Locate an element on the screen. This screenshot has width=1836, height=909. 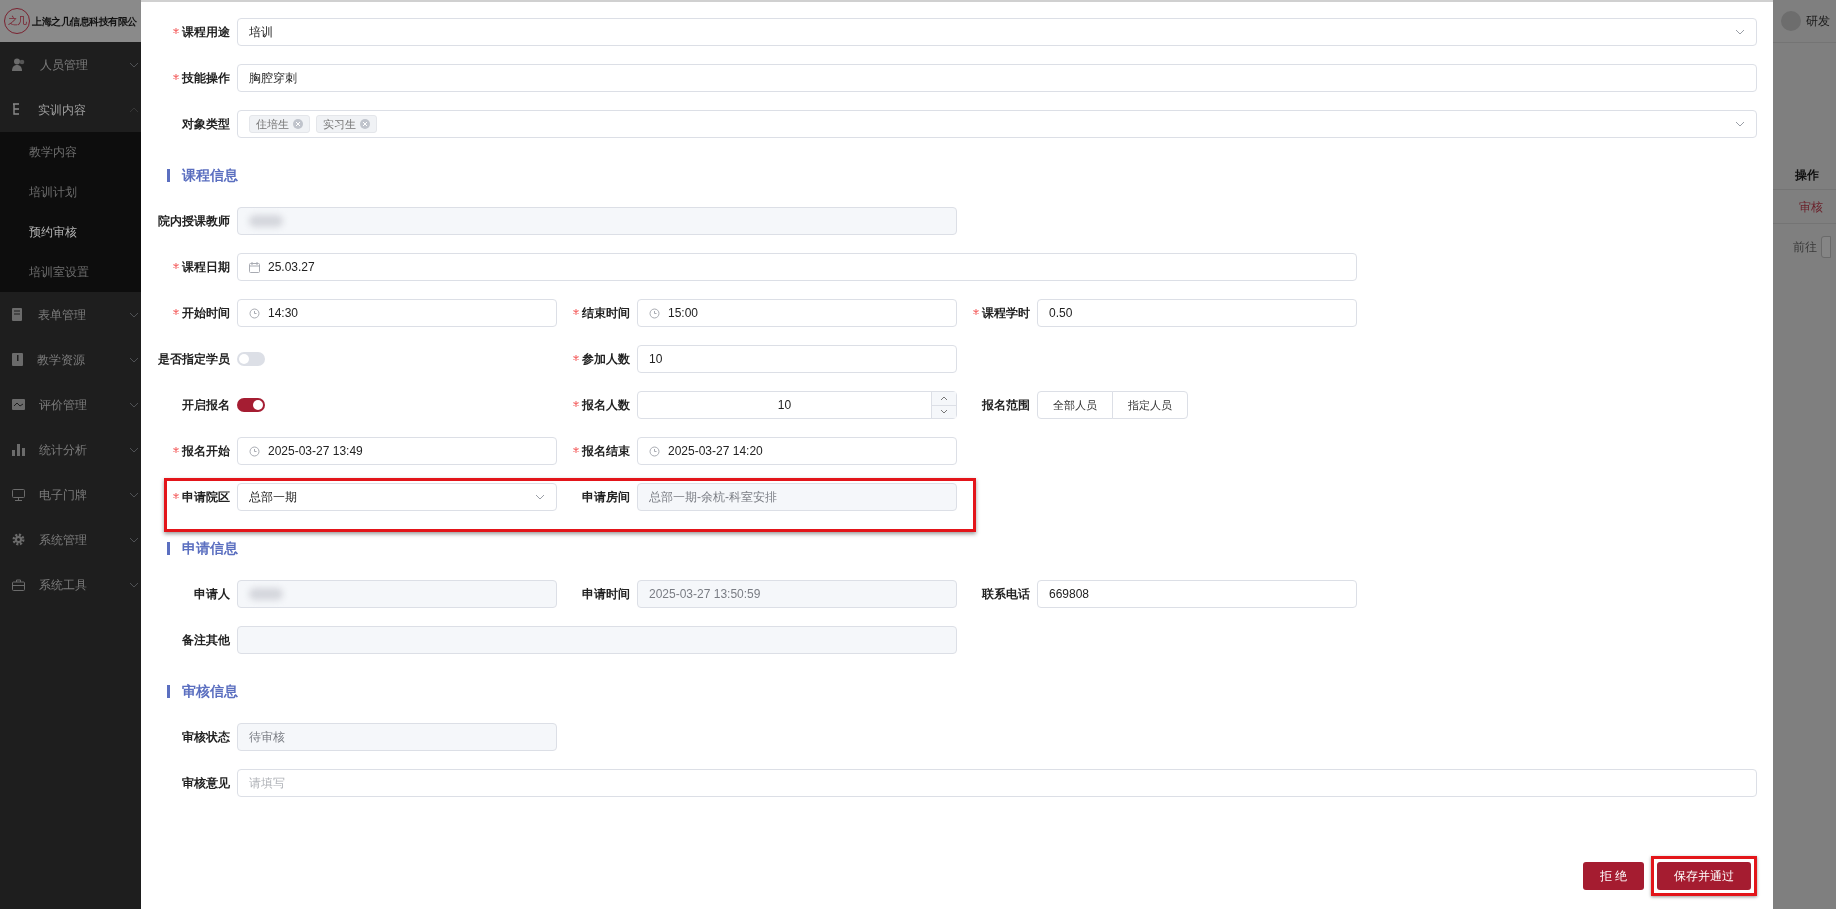
save-approve-button: 保存并通过 is located at coordinates (1704, 876).